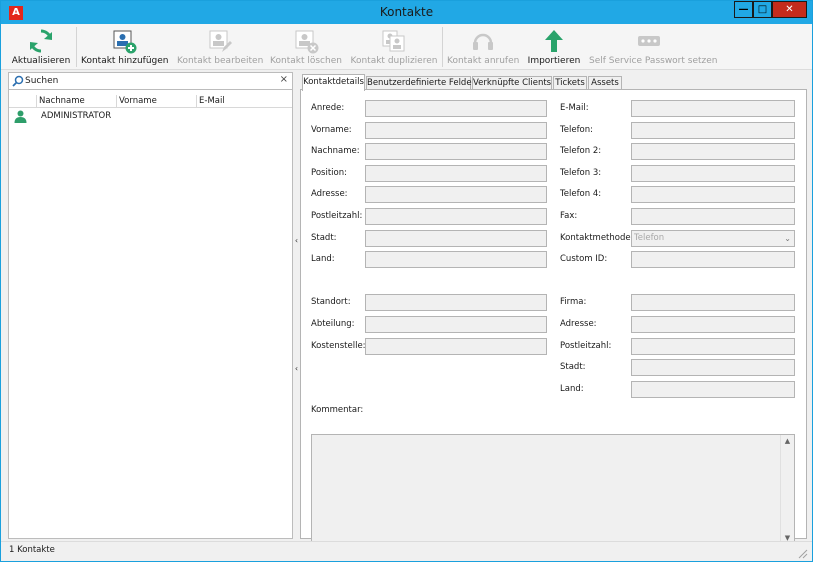  I want to click on label-stadt: Stadt:, so click(324, 238).